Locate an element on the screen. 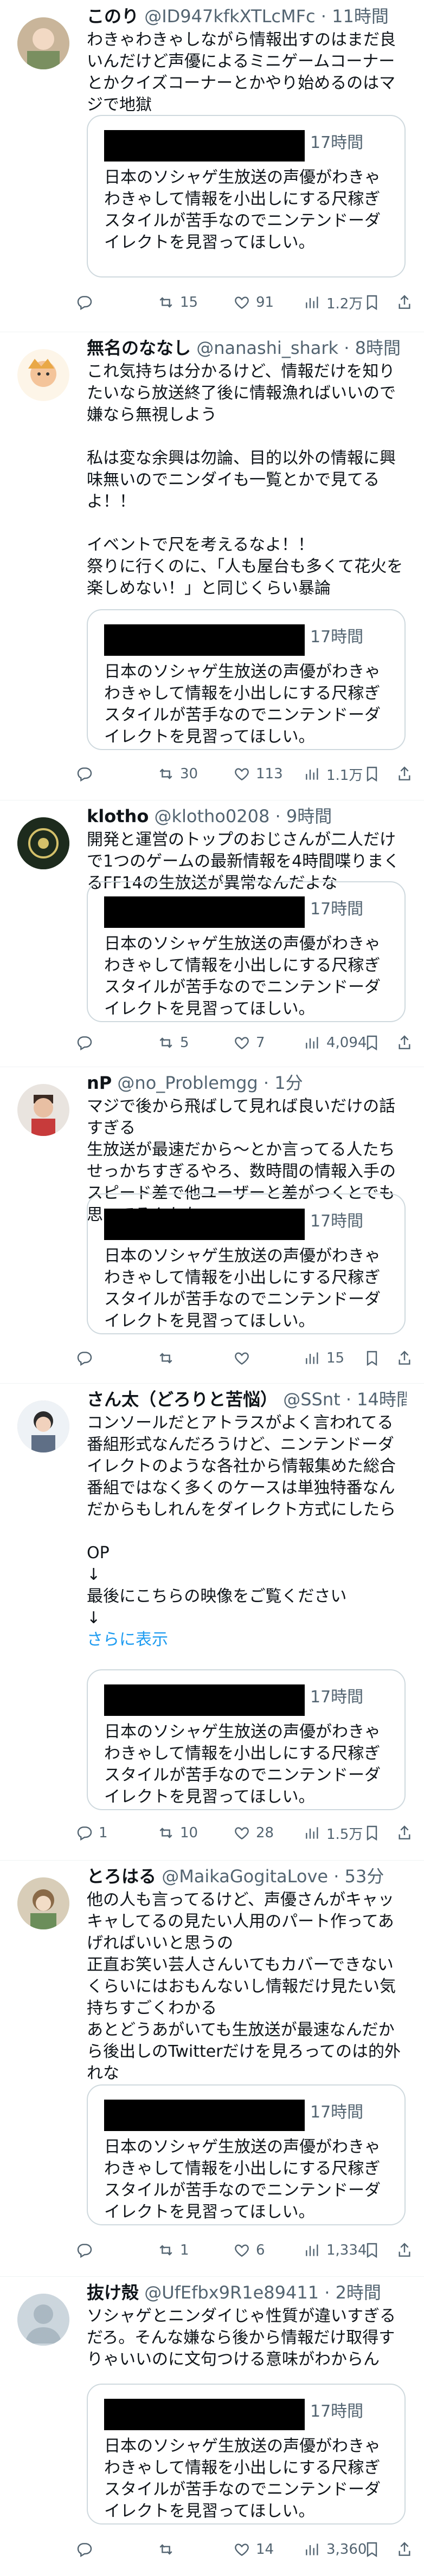 The image size is (424, 2576). like-button: 14 is located at coordinates (253, 2549).